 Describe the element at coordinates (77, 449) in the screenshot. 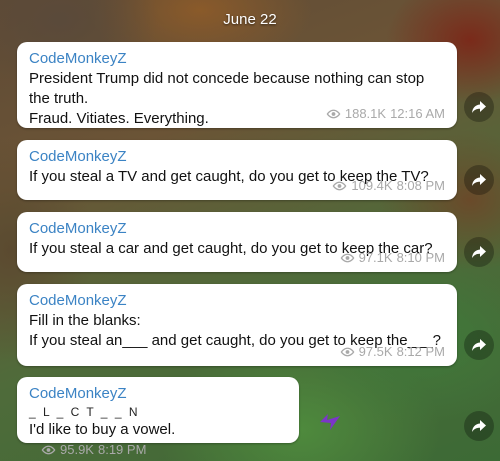

I see `view-count: 95.9K` at that location.